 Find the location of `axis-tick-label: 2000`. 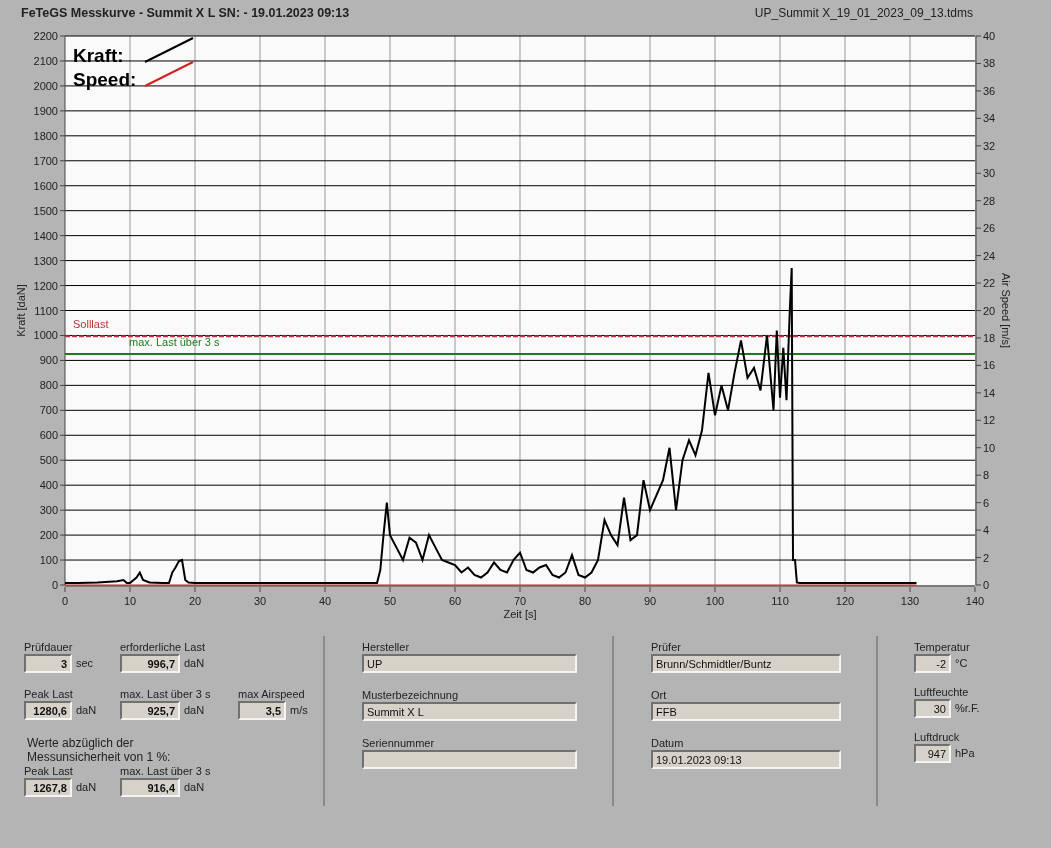

axis-tick-label: 2000 is located at coordinates (45, 85).